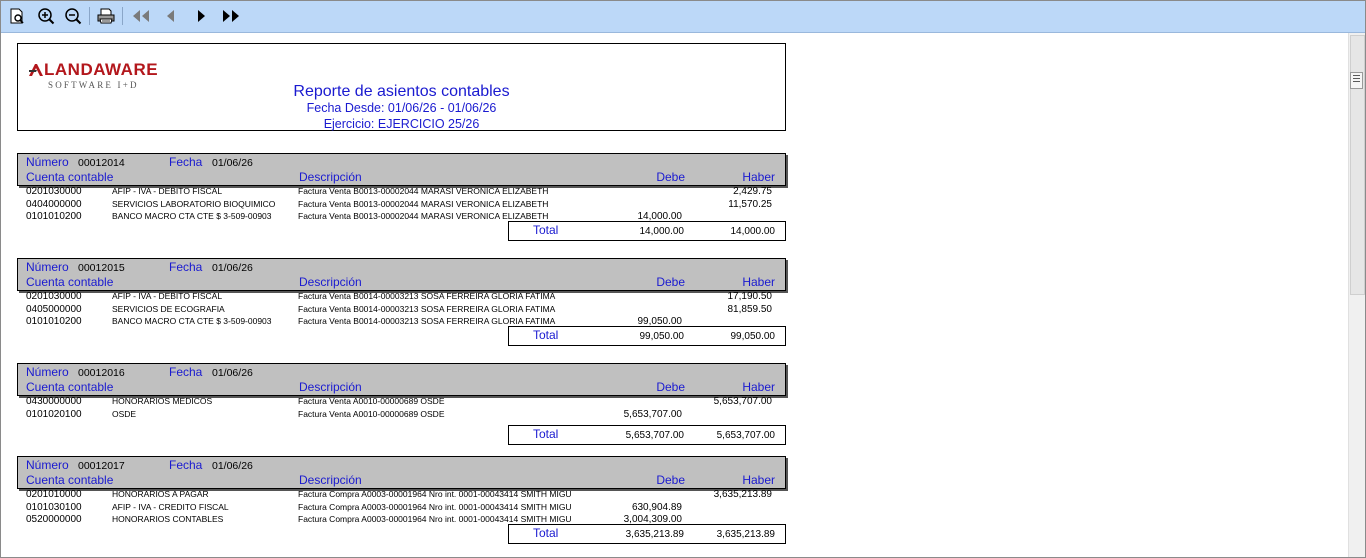  I want to click on total-haber: 99,050.00, so click(753, 336).